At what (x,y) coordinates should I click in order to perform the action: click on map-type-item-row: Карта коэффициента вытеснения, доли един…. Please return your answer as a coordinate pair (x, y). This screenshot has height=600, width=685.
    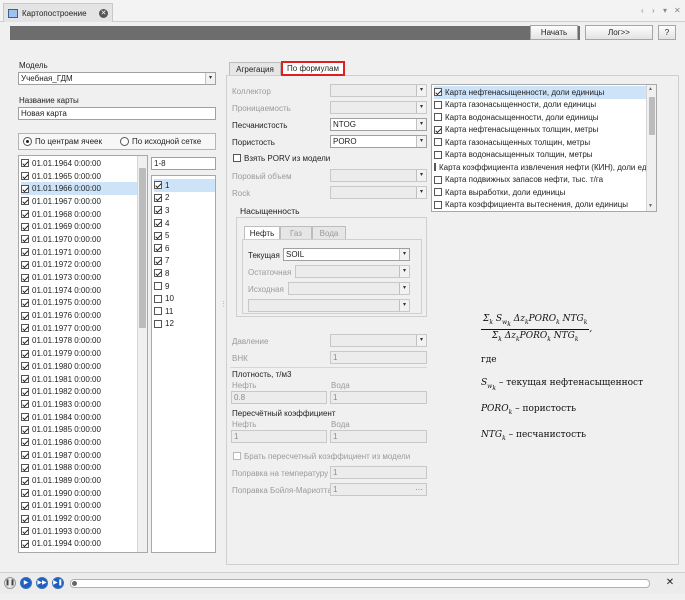
    Looking at the image, I should click on (540, 205).